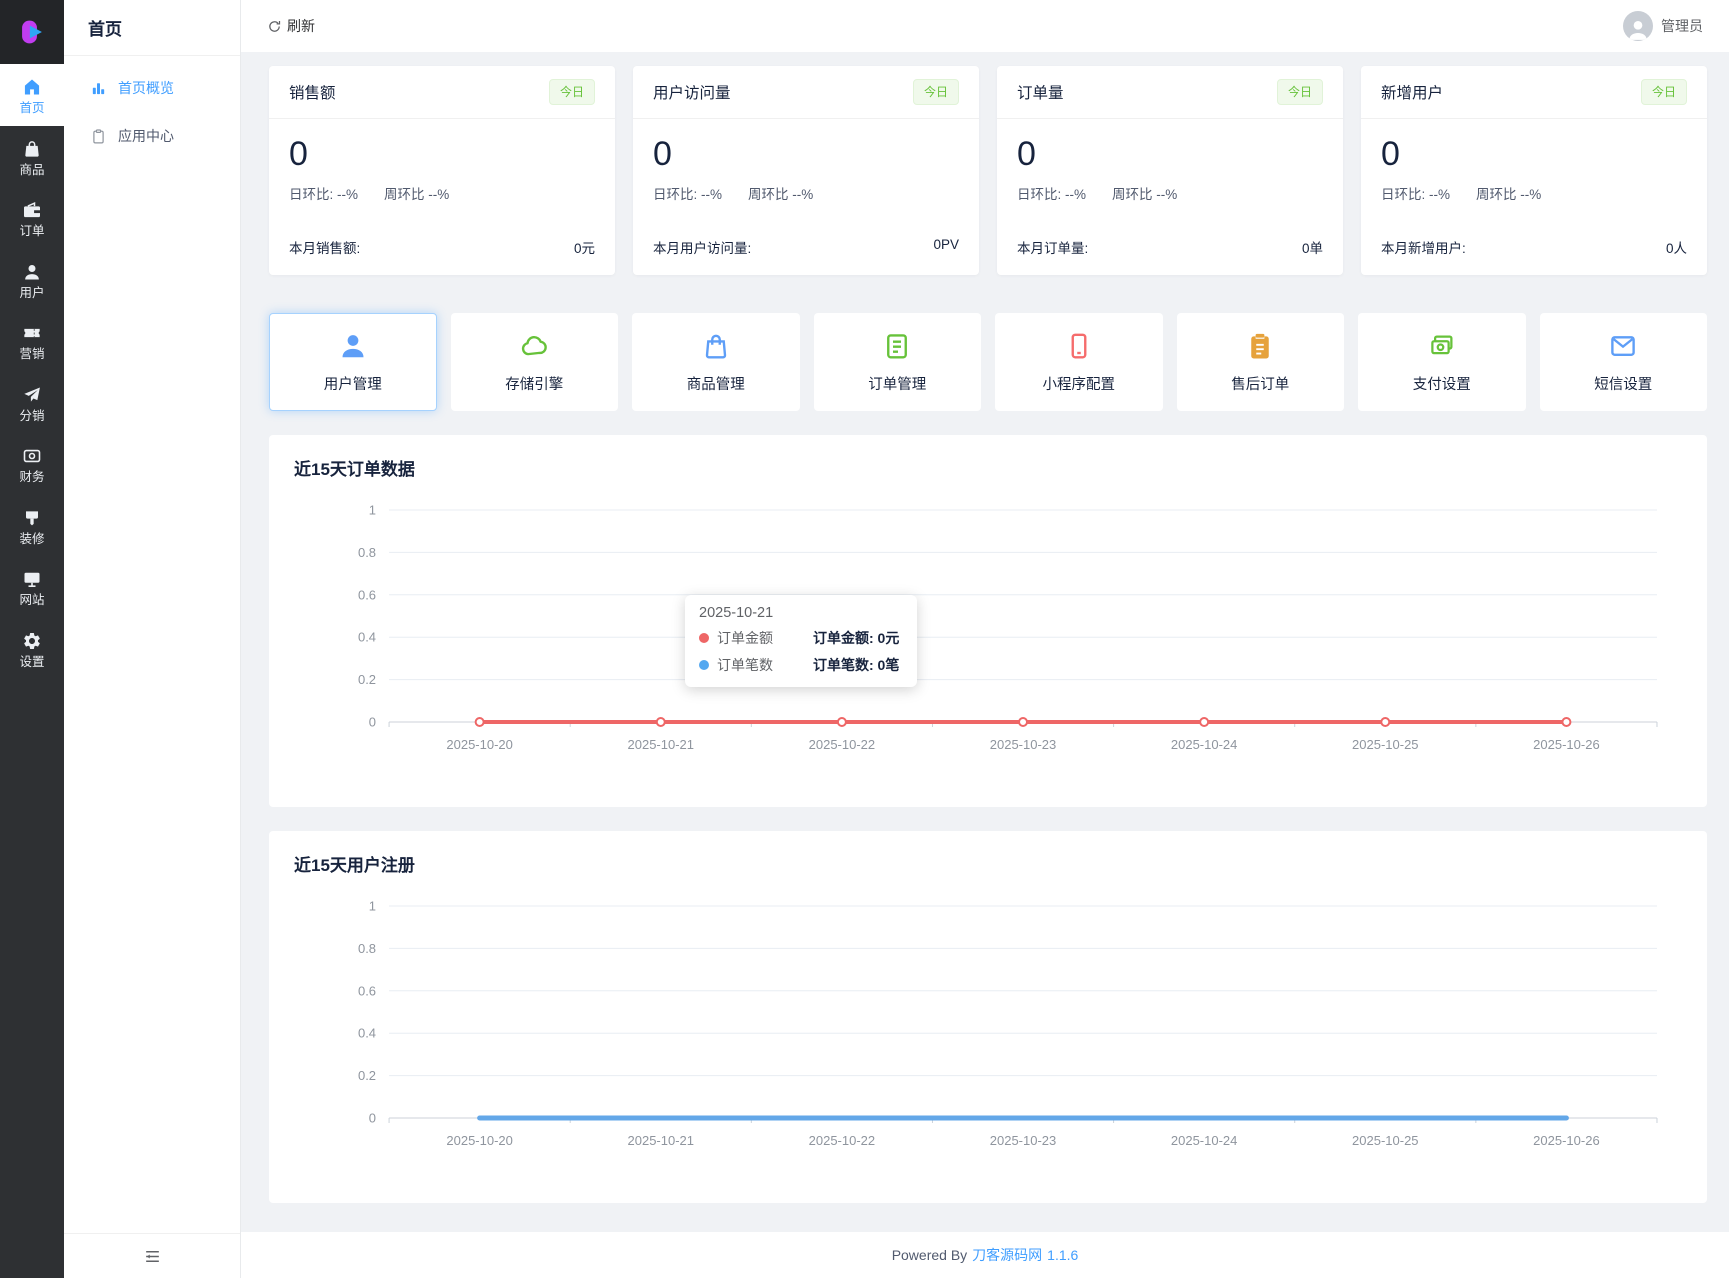 This screenshot has height=1278, width=1729. Describe the element at coordinates (1441, 384) in the screenshot. I see `shortcut-label: 支付设置` at that location.